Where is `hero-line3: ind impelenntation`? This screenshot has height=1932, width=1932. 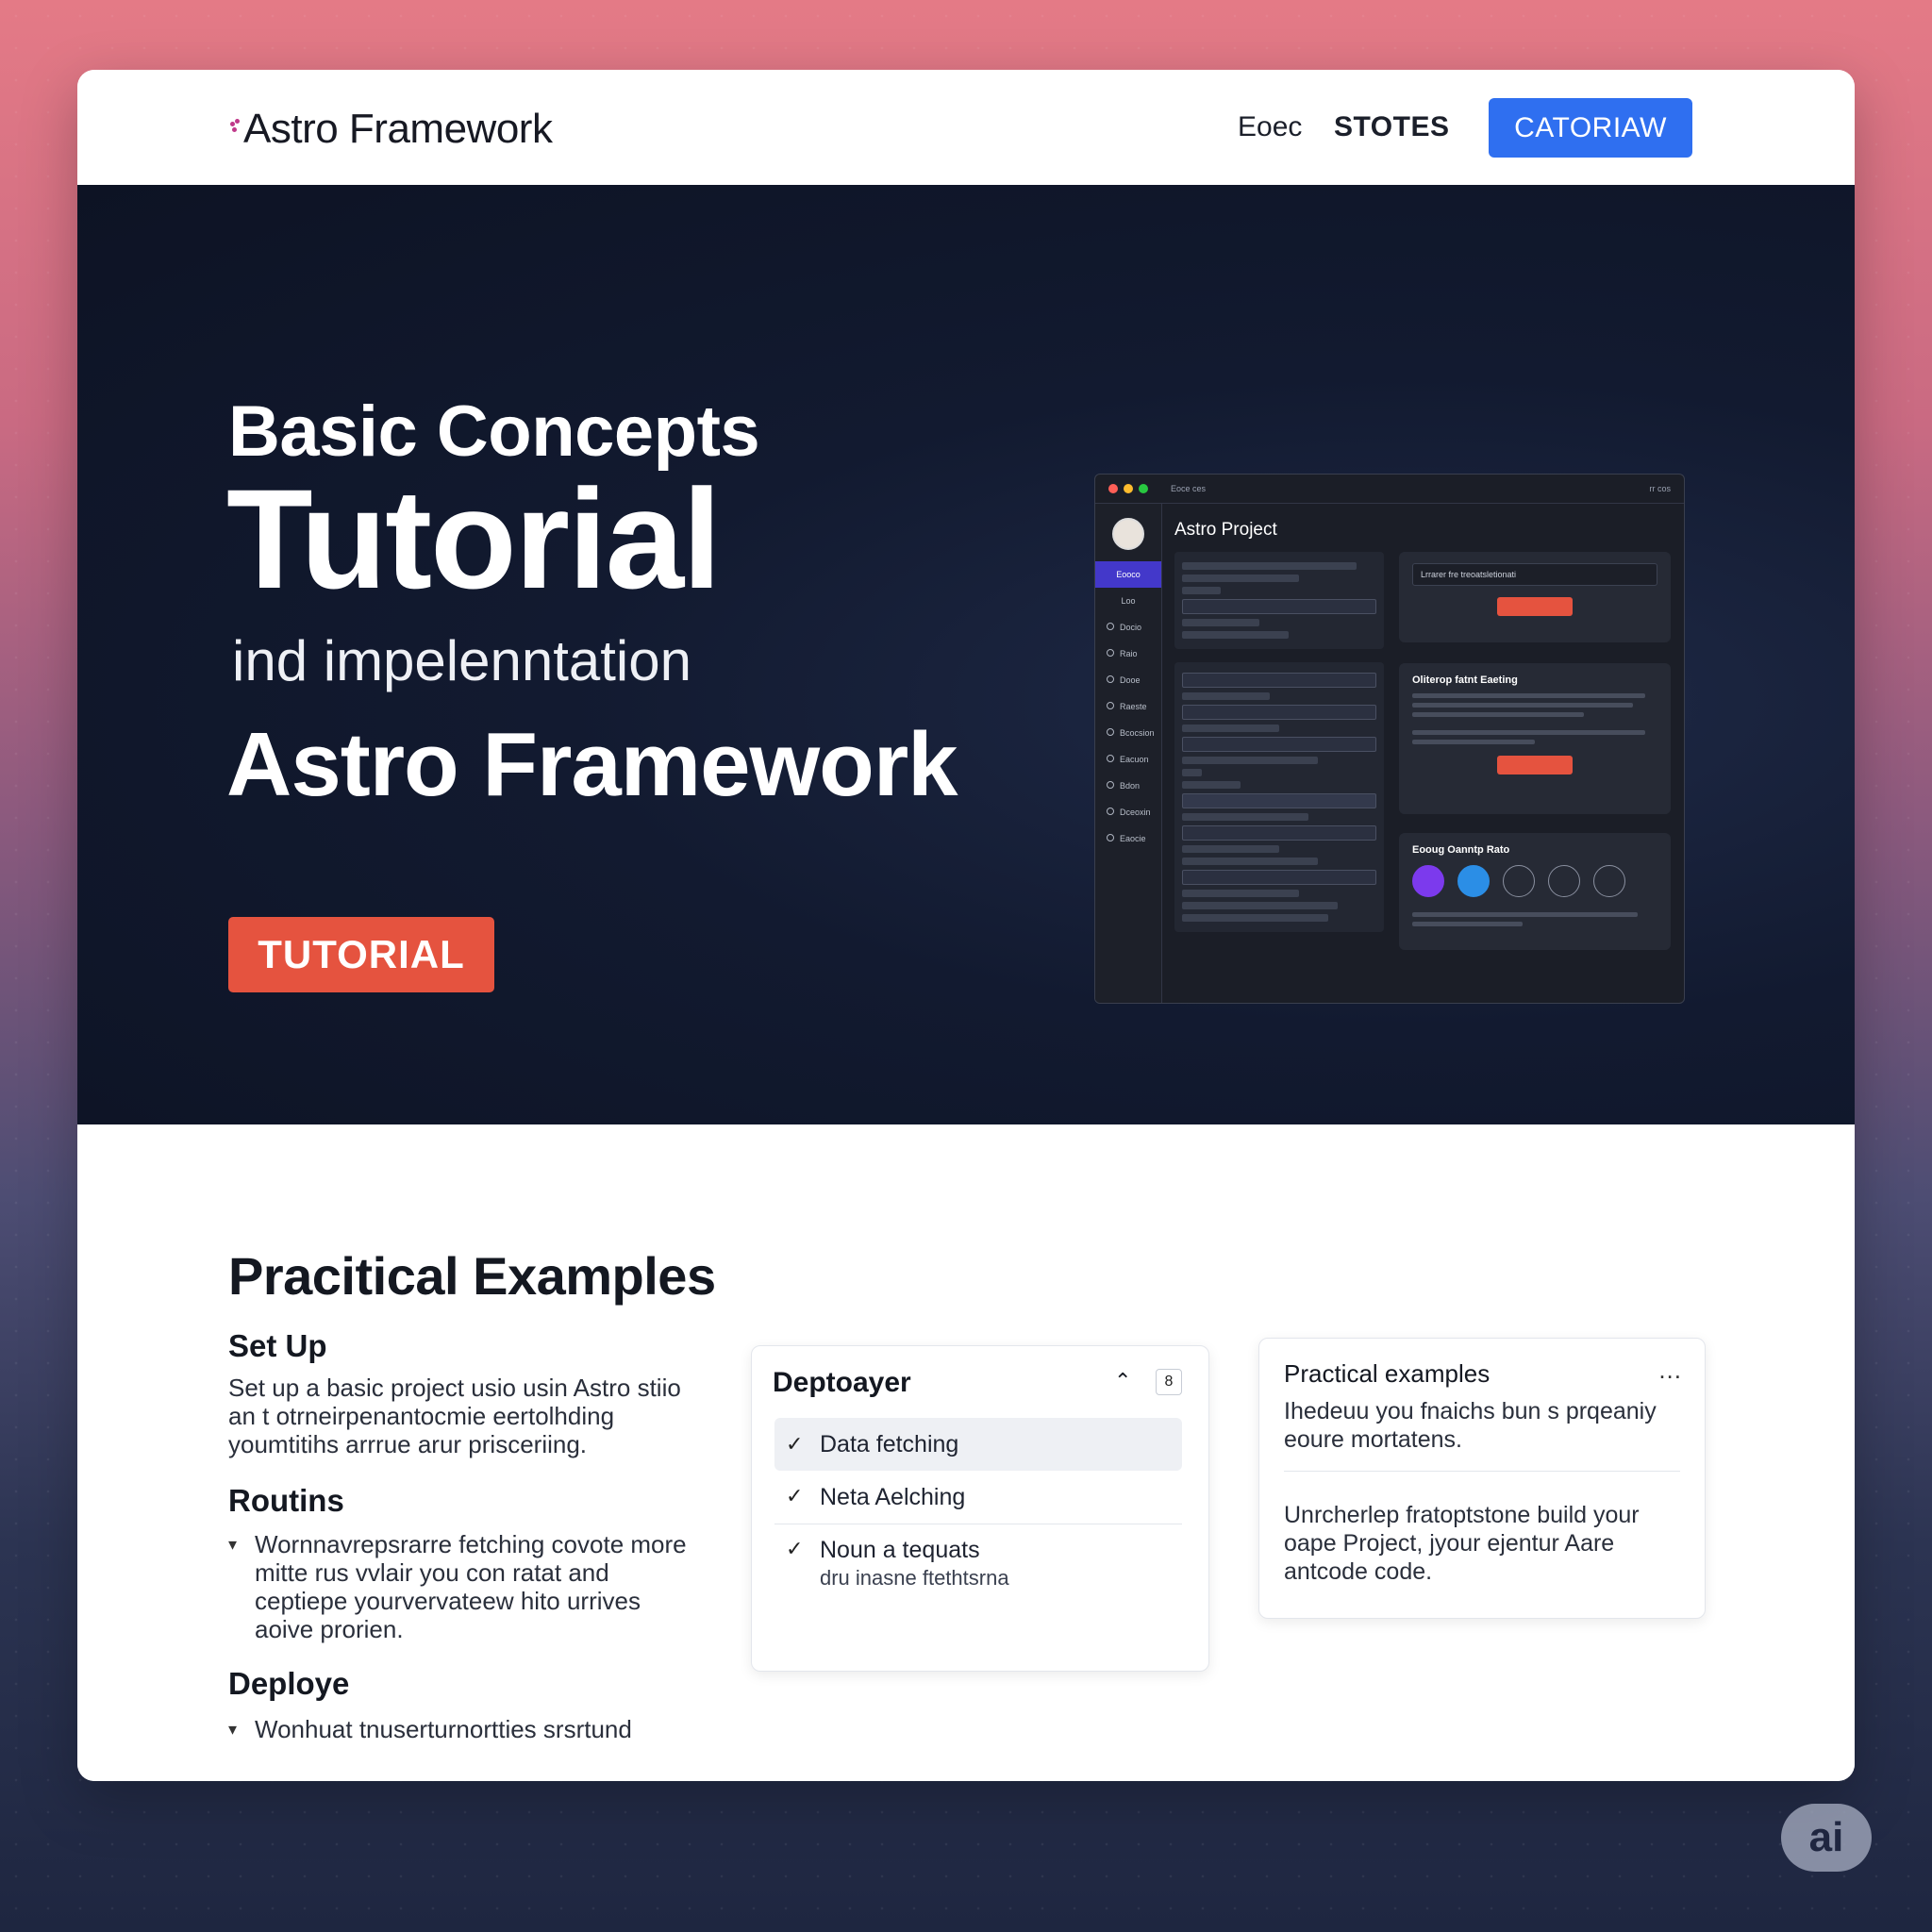 hero-line3: ind impelenntation is located at coordinates (462, 660).